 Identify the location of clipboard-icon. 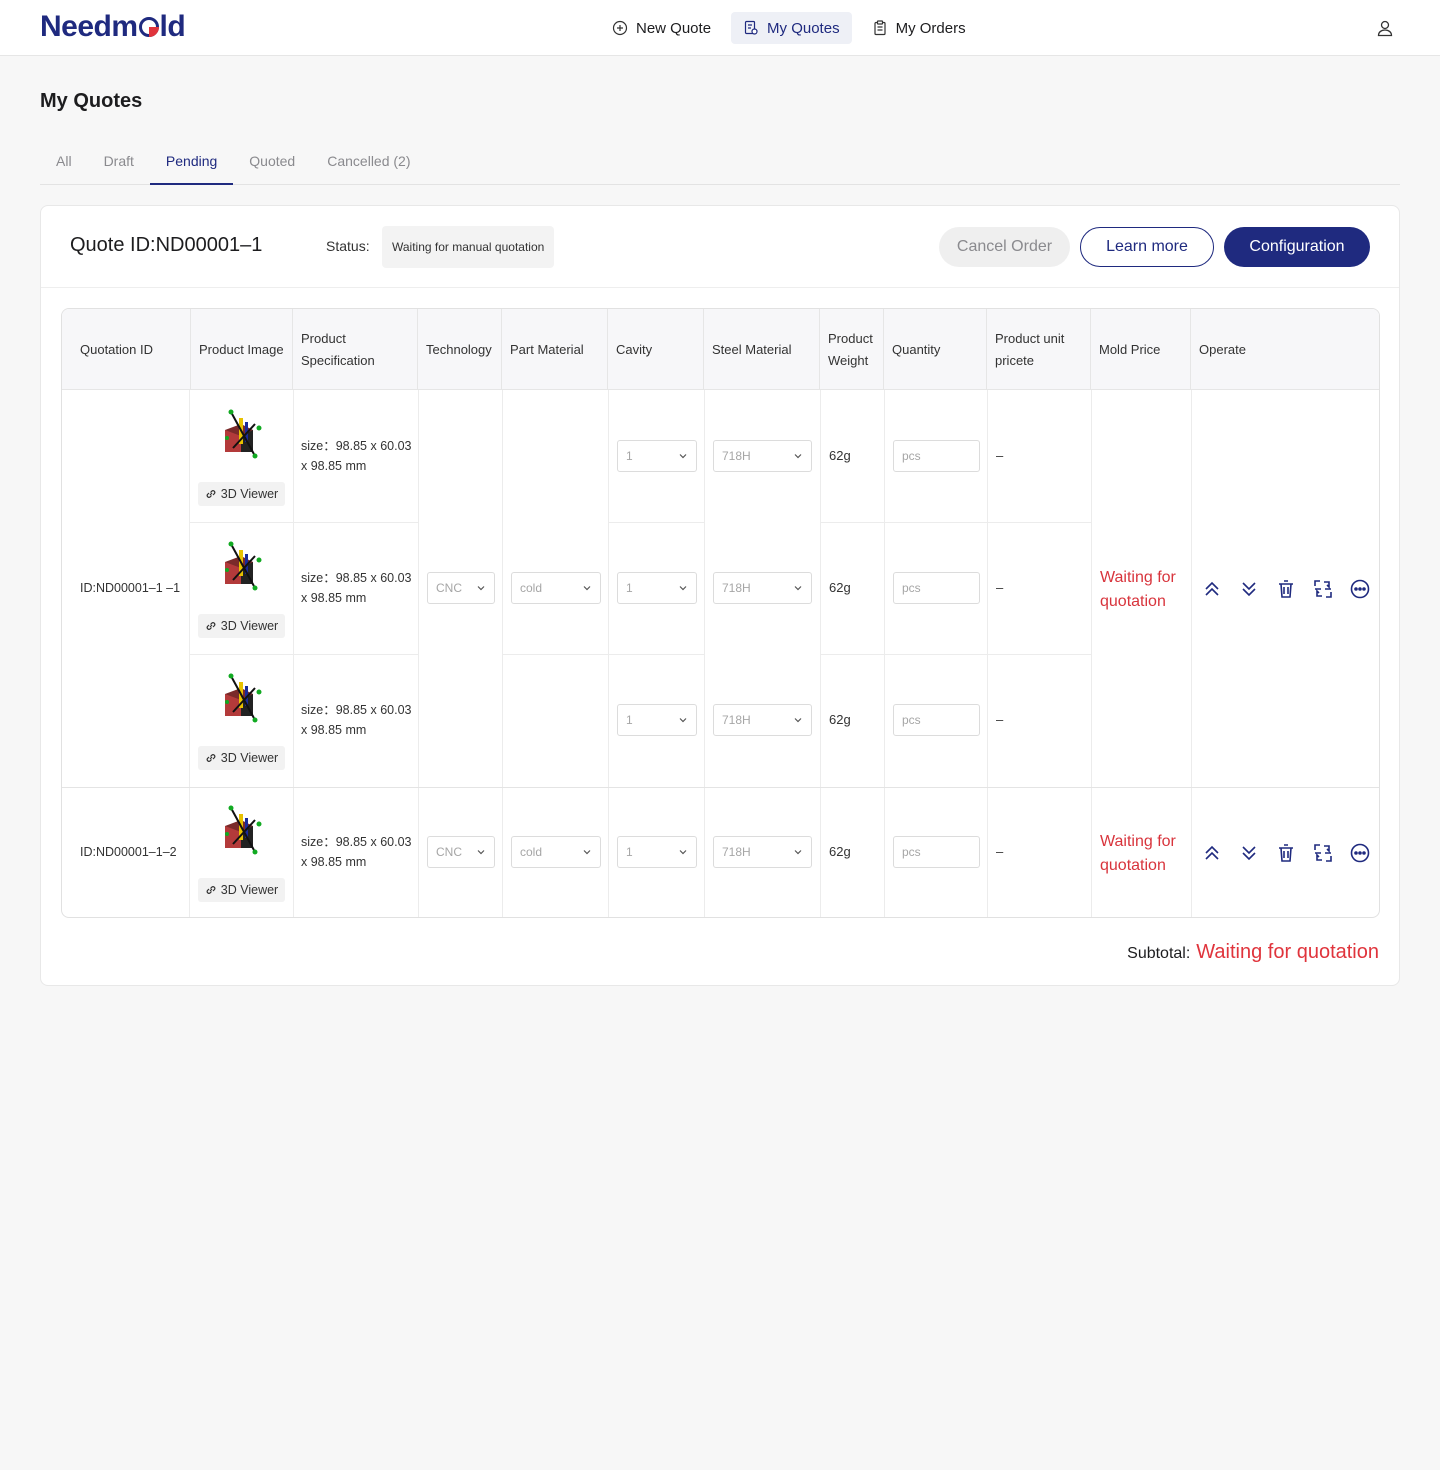
(879, 28).